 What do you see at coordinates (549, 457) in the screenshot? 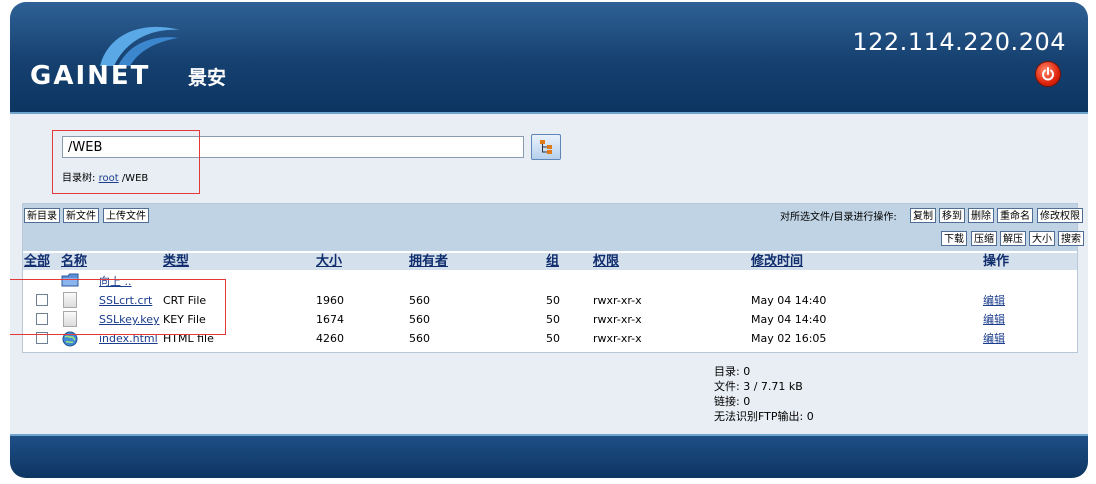
I see `footer-bar` at bounding box center [549, 457].